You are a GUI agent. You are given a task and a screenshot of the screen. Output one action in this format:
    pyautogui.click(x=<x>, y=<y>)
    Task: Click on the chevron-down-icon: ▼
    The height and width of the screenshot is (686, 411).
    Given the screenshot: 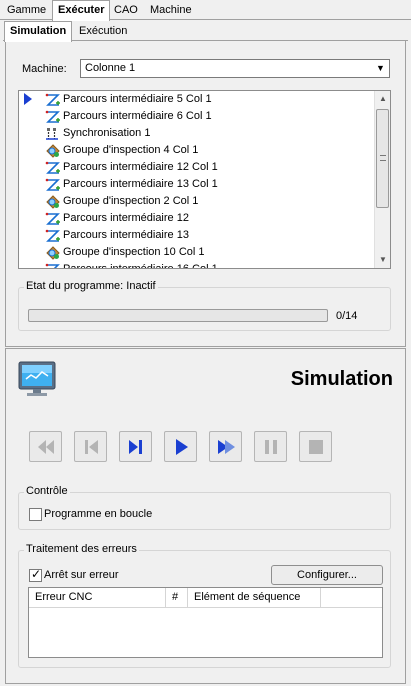 What is the action you would take?
    pyautogui.click(x=380, y=68)
    